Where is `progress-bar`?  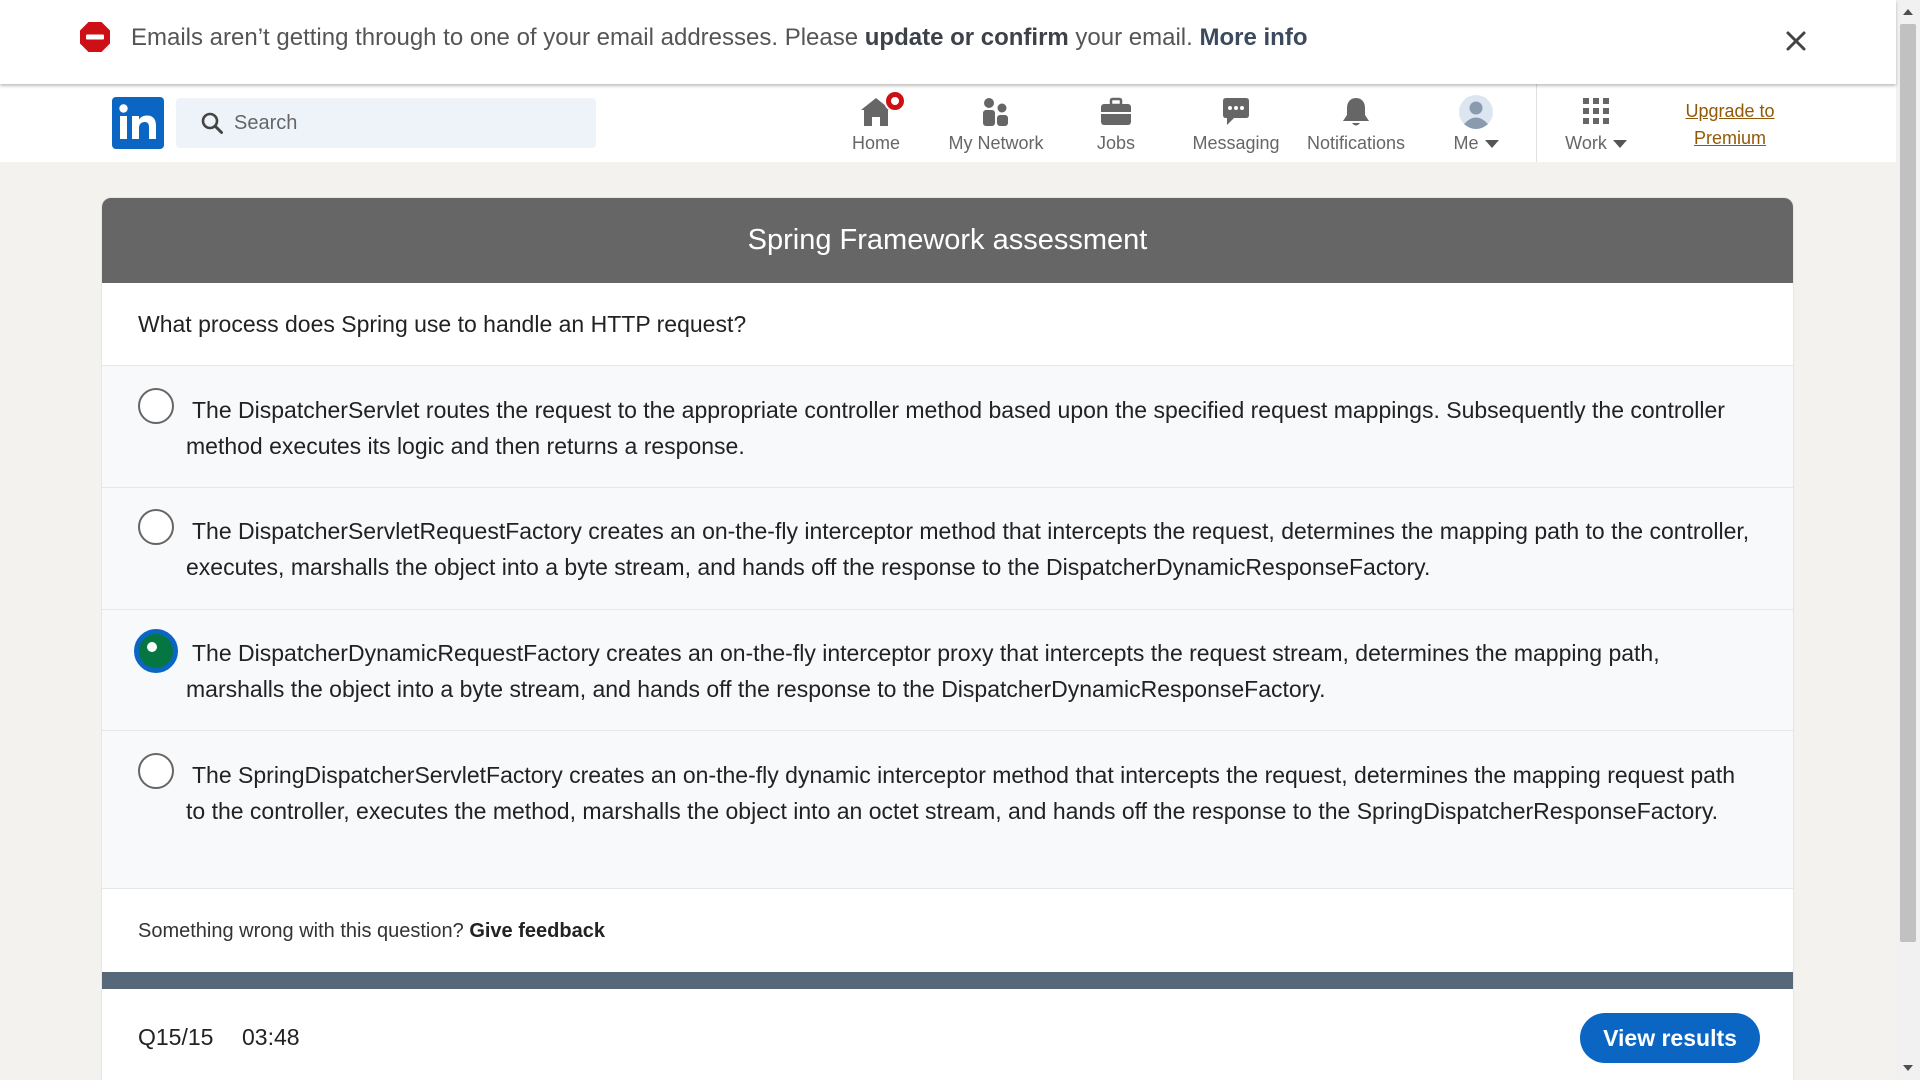
progress-bar is located at coordinates (947, 980).